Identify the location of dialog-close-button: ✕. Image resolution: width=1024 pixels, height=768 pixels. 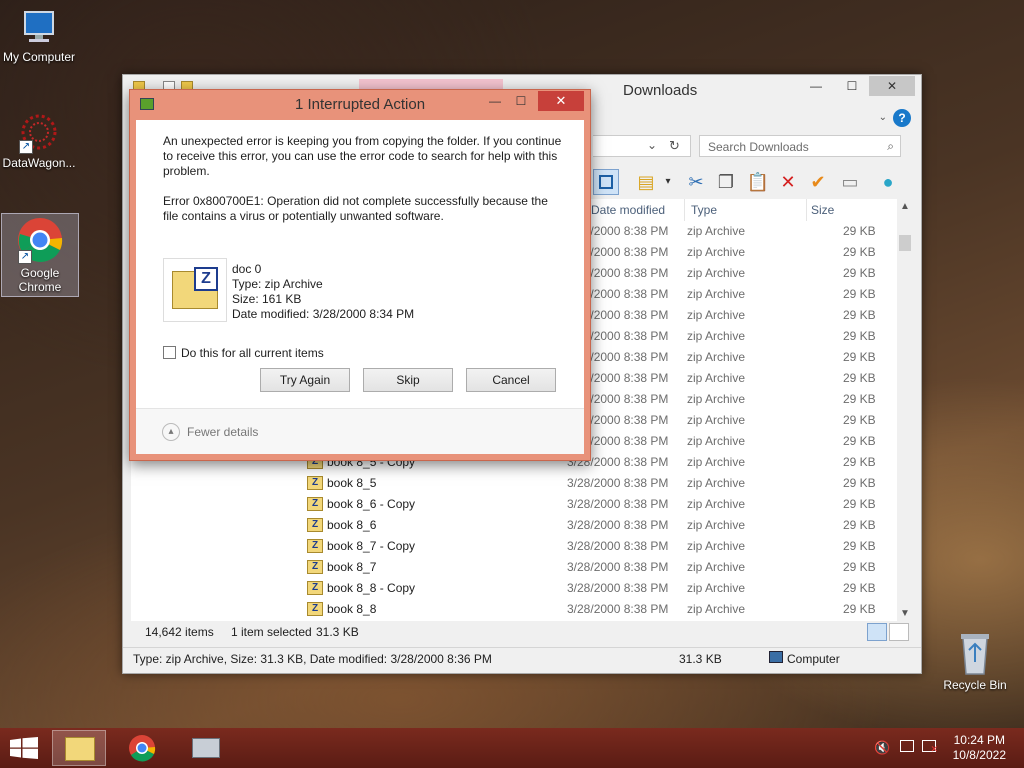
(561, 101).